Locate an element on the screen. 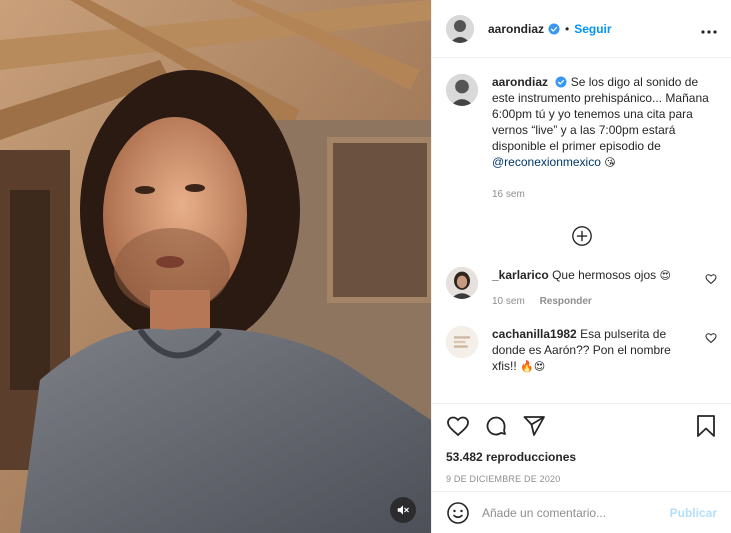  bookmark-save-icon is located at coordinates (706, 426).